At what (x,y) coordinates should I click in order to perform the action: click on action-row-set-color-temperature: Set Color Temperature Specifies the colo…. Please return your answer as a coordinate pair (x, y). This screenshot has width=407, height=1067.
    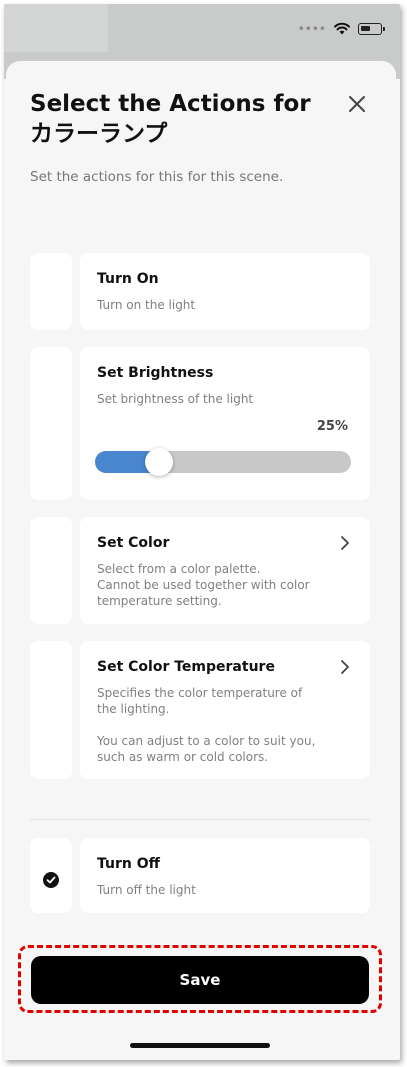
    Looking at the image, I should click on (200, 710).